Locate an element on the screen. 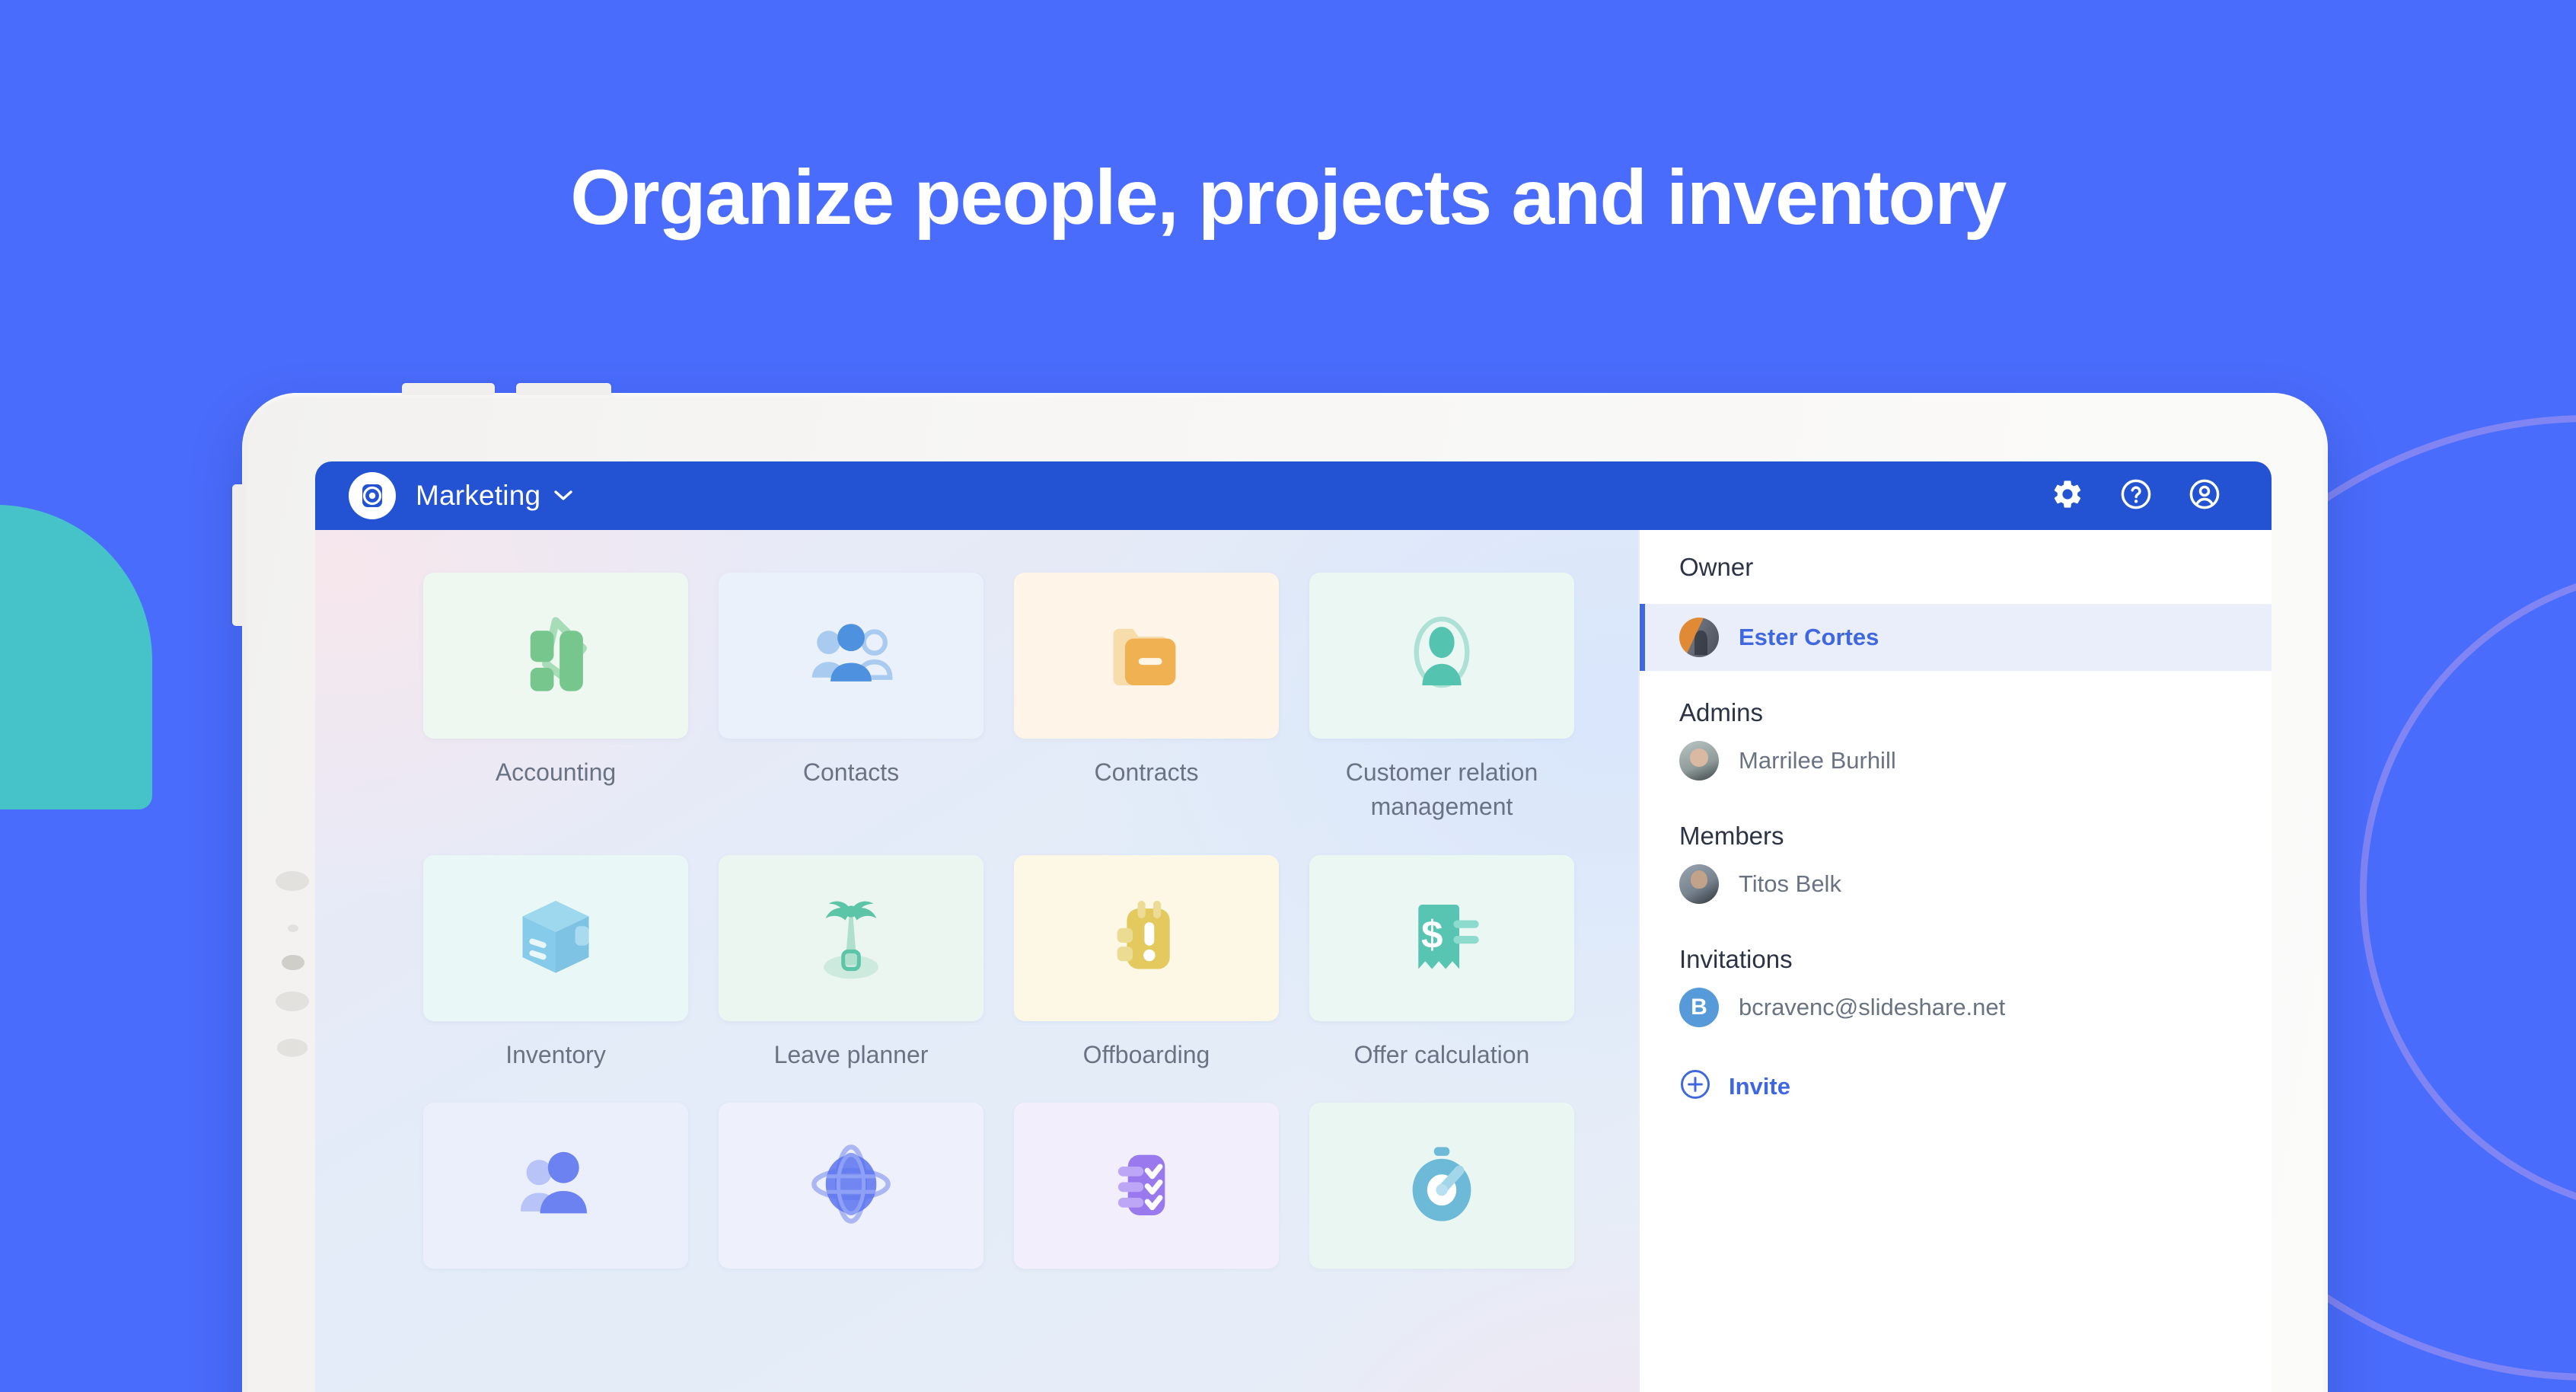  team-people-icon is located at coordinates (555, 1186).